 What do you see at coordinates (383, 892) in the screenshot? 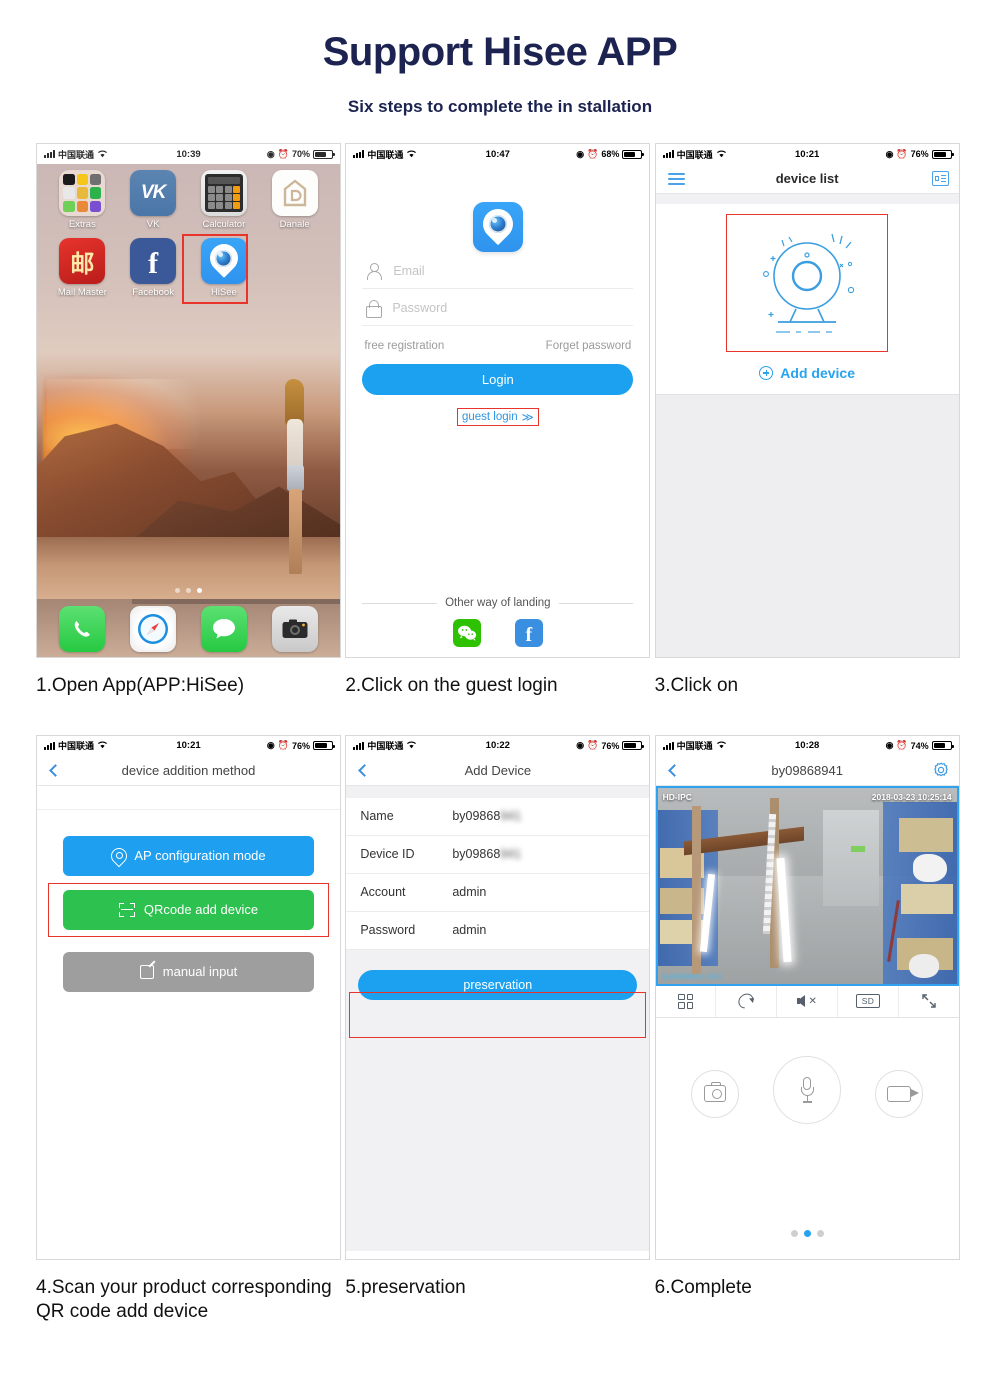
I see `row-key: Account` at bounding box center [383, 892].